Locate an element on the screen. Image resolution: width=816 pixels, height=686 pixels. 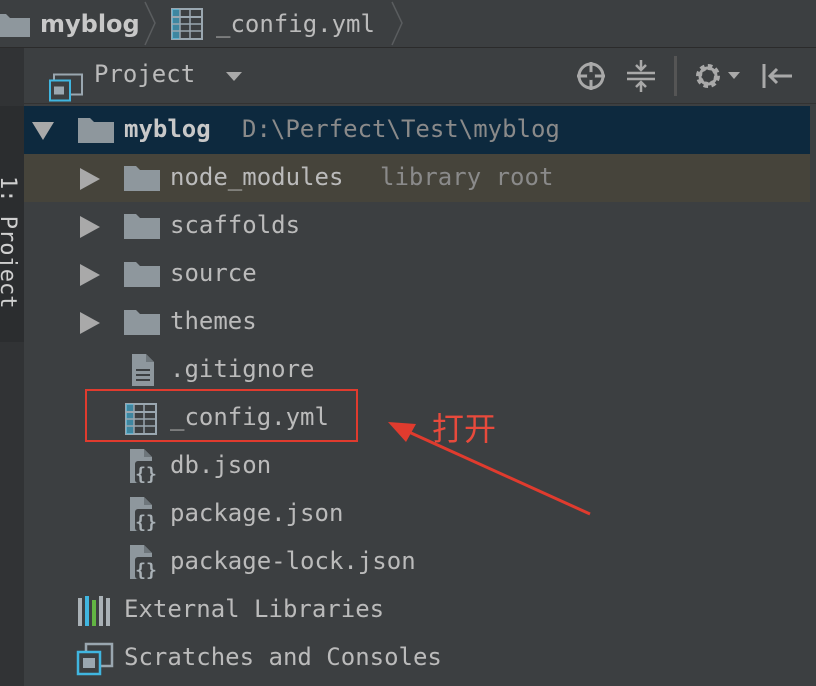
project-panel-header: Project is located at coordinates (420, 76).